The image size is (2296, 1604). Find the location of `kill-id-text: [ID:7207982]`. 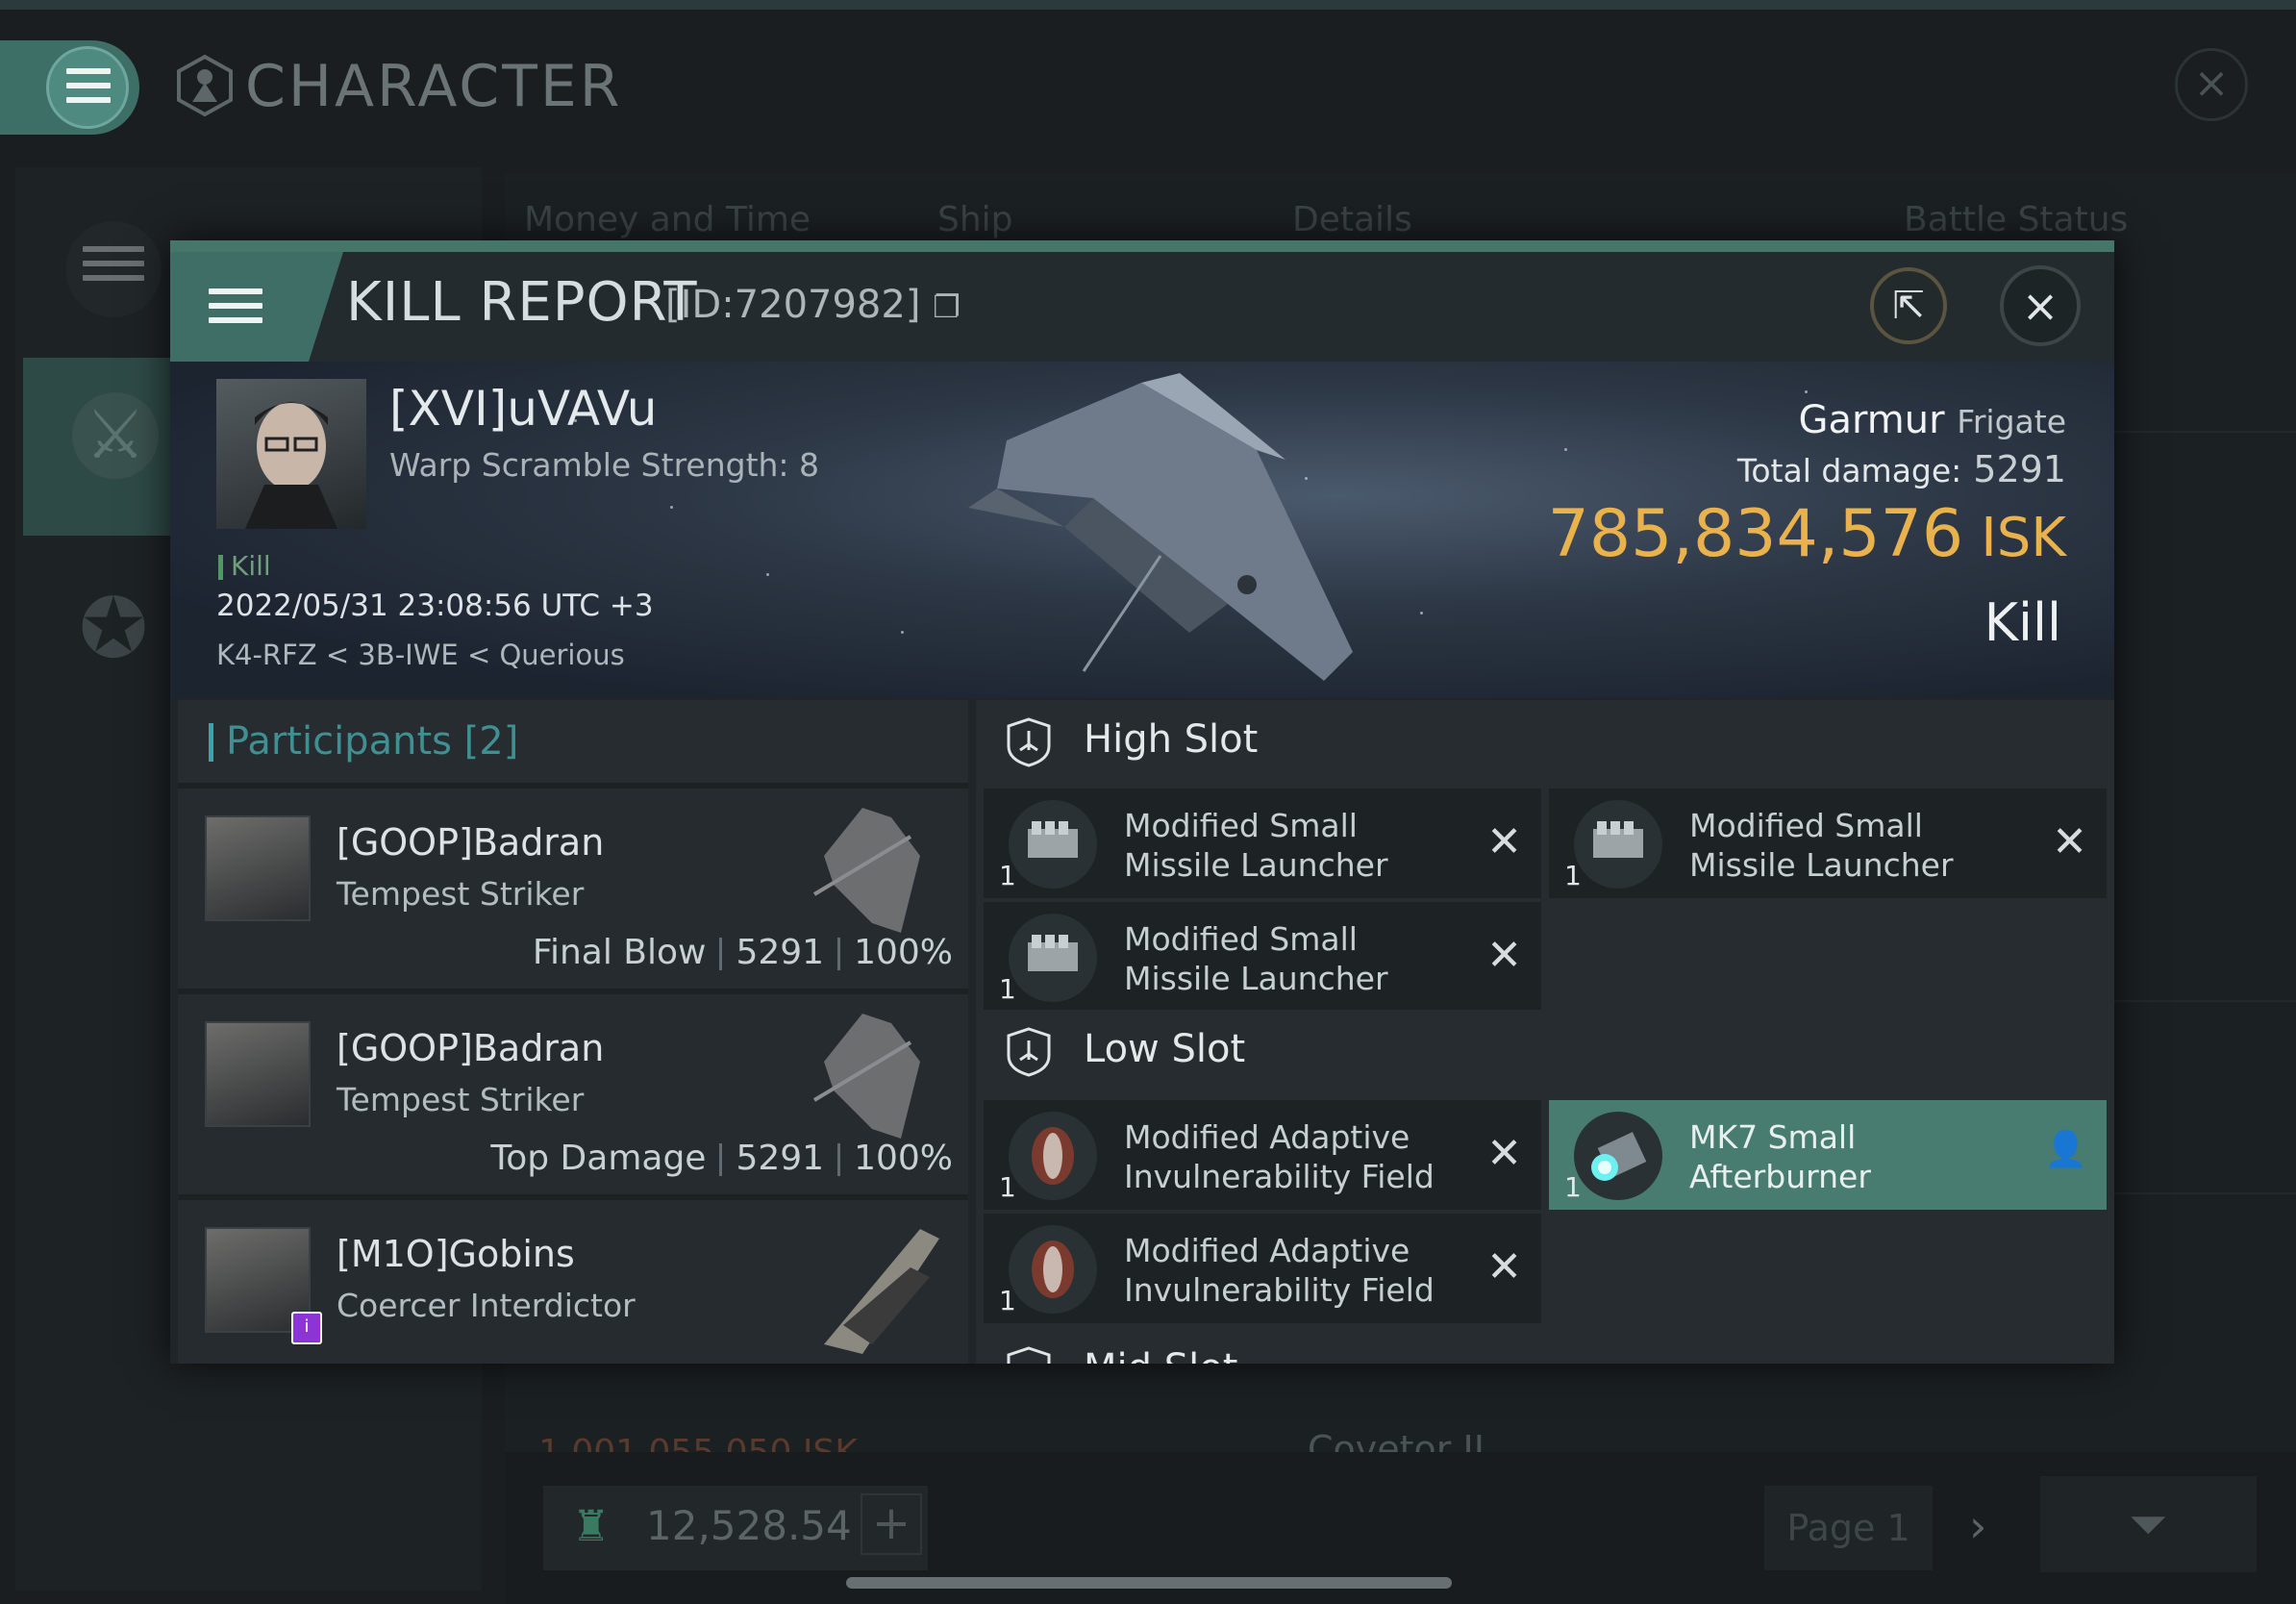

kill-id-text: [ID:7207982] is located at coordinates (793, 305).